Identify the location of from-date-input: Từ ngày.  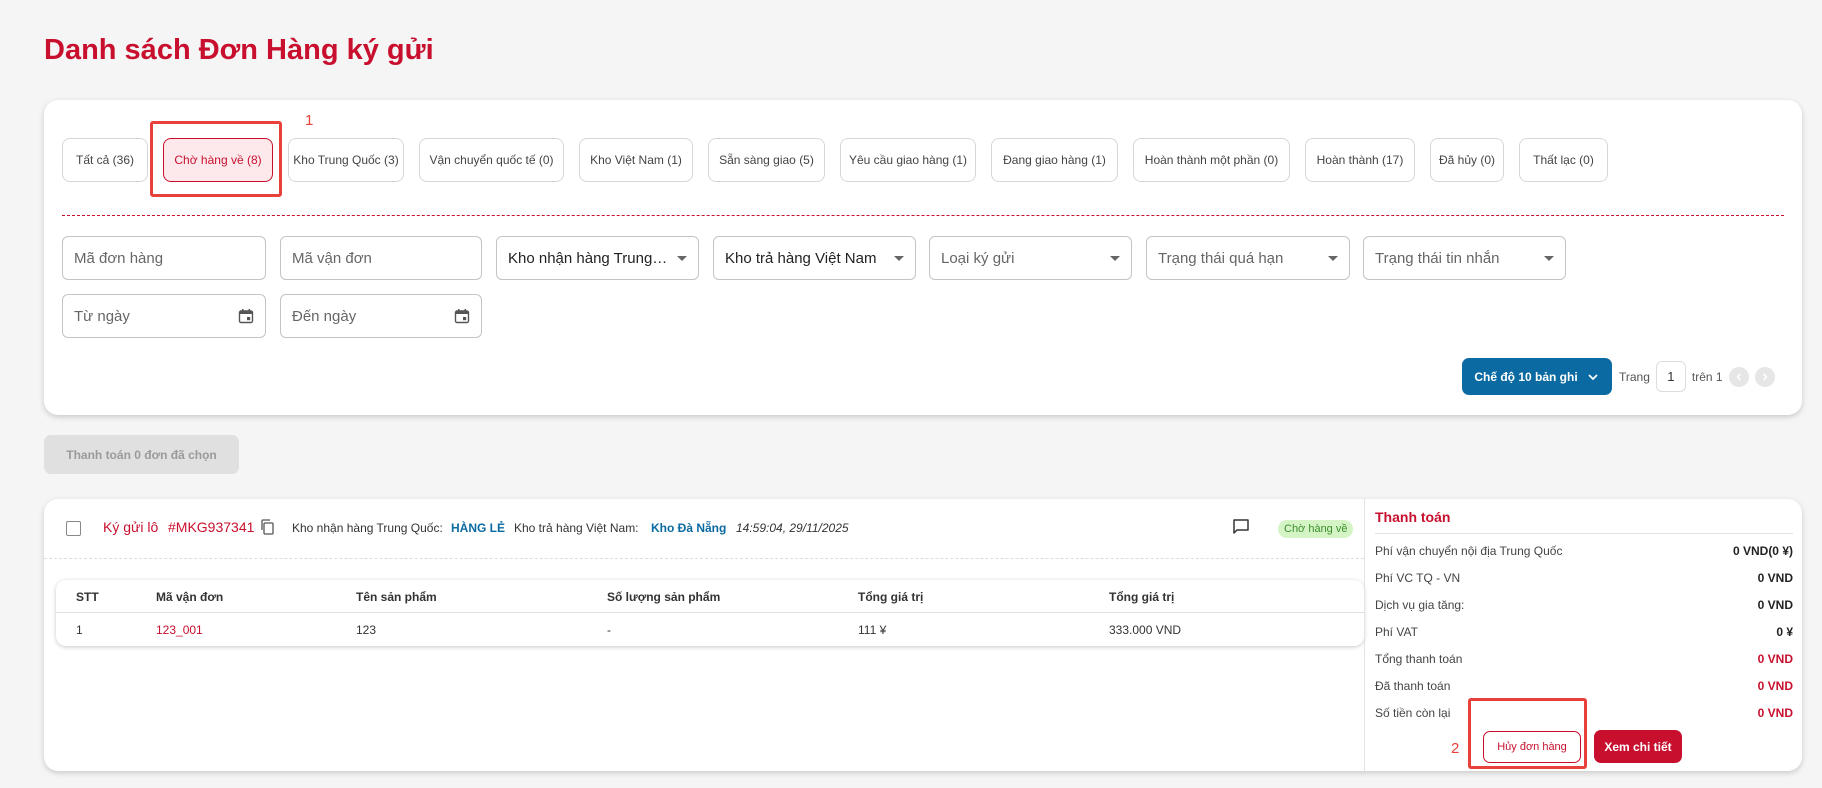
(164, 316).